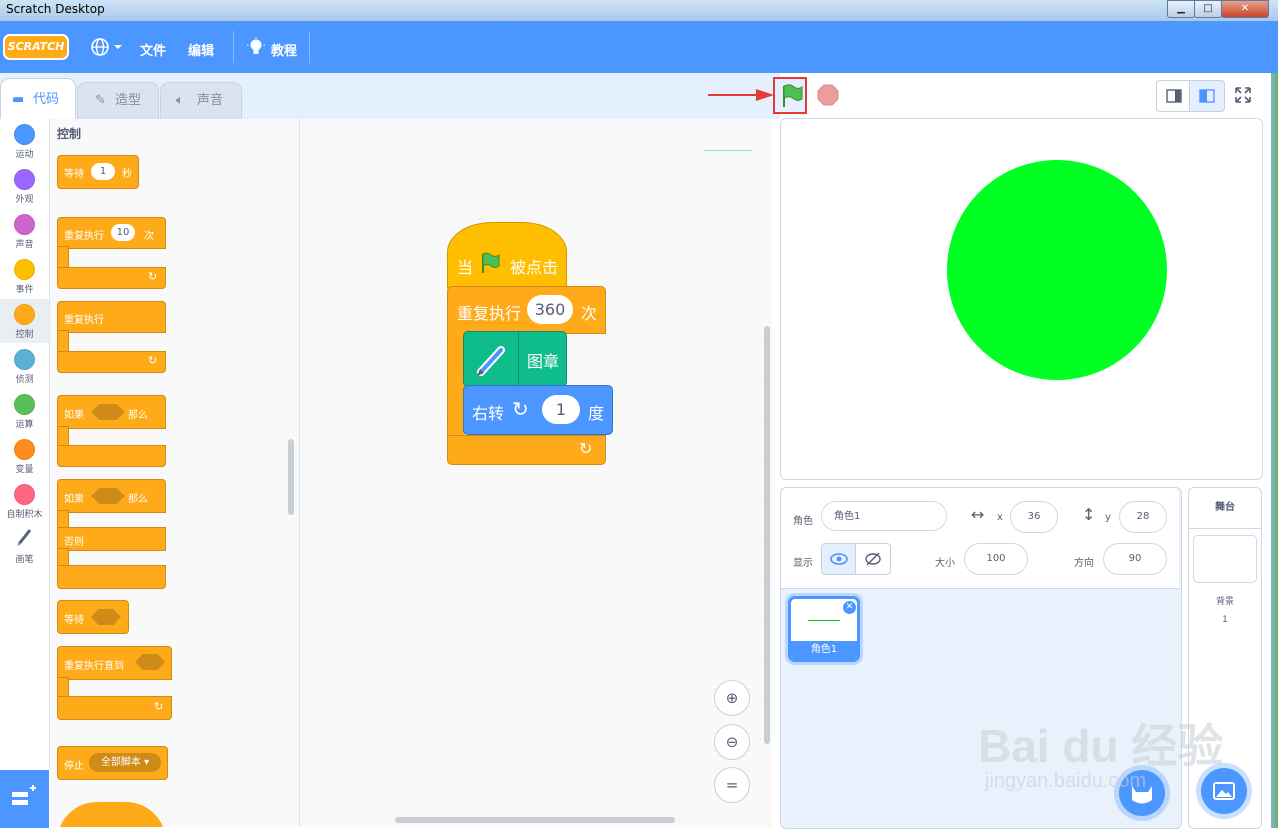 The width and height of the screenshot is (1278, 832). What do you see at coordinates (1208, 9) in the screenshot?
I see `maximize-button: □` at bounding box center [1208, 9].